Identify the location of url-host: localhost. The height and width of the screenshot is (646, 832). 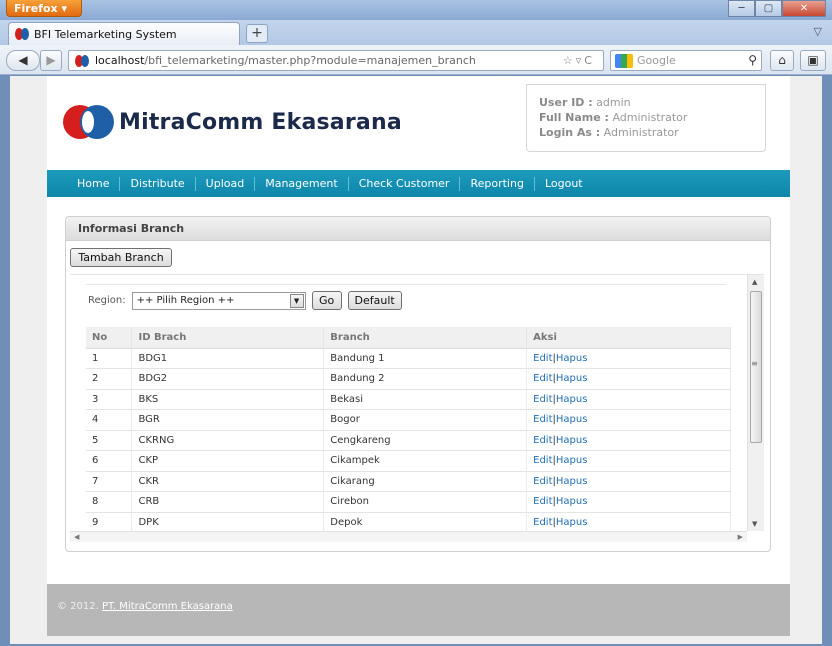
(120, 60).